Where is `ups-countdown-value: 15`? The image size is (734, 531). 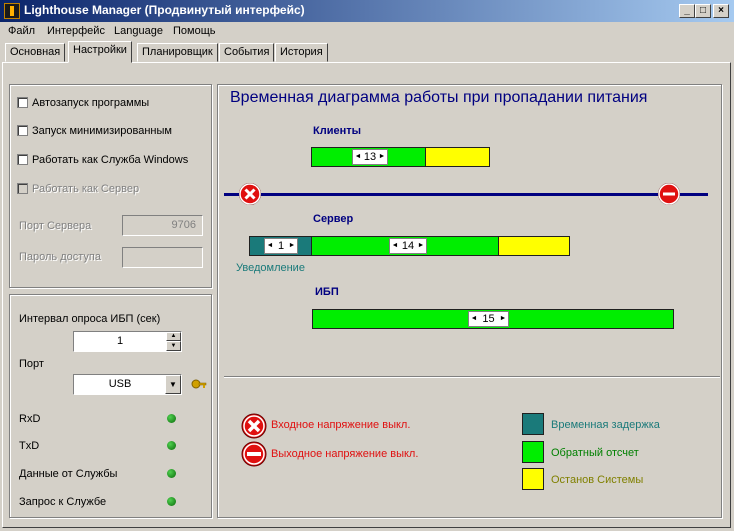 ups-countdown-value: 15 is located at coordinates (488, 319).